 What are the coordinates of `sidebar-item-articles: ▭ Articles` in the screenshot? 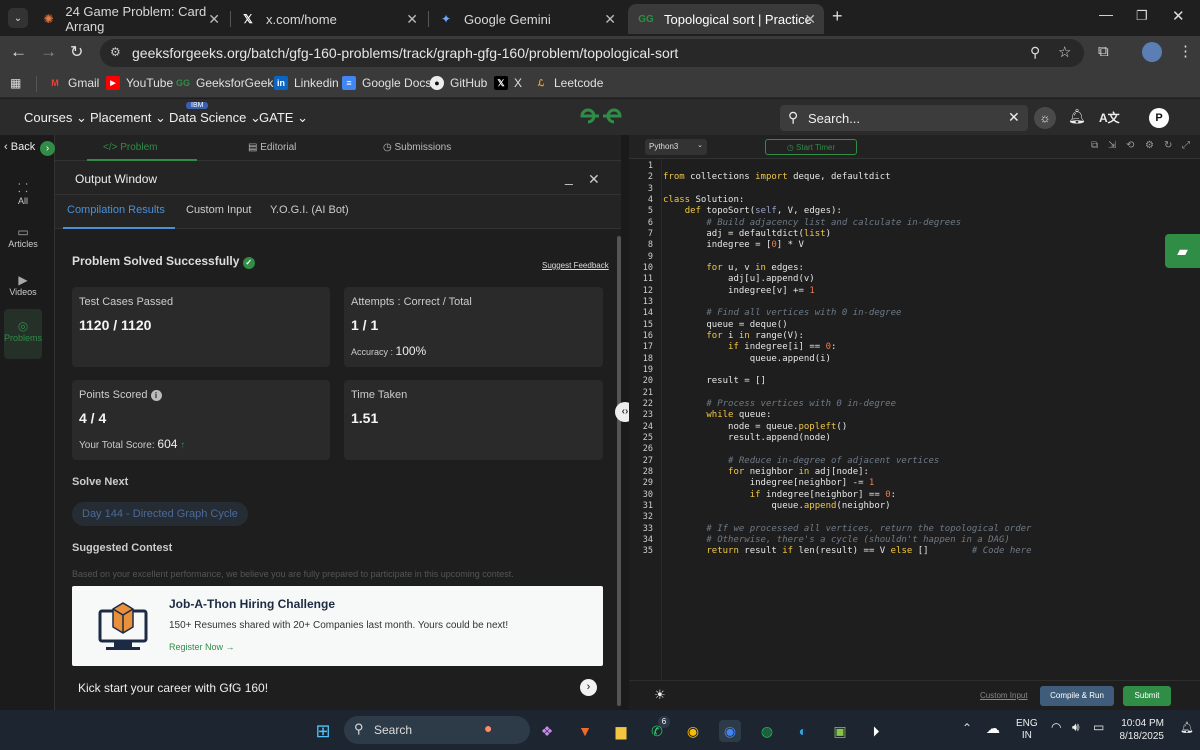 It's located at (23, 237).